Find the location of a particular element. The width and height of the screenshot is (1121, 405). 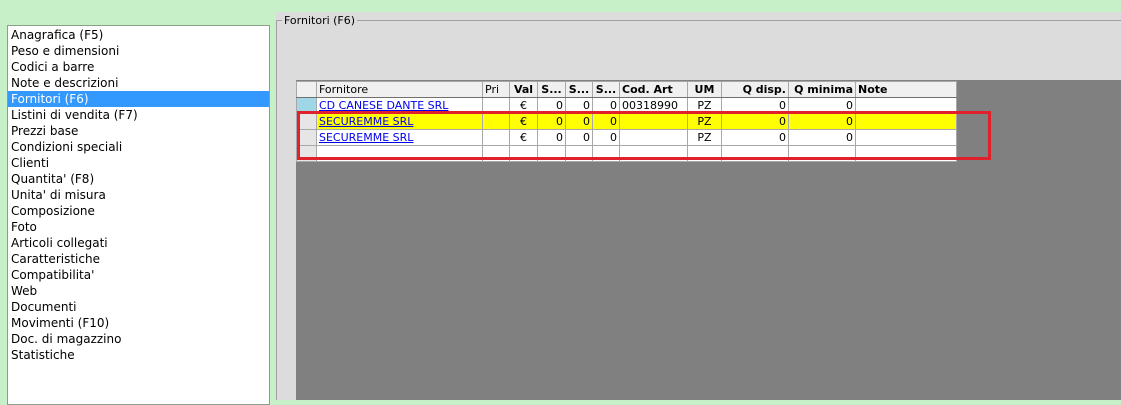

cell-q-minima is located at coordinates (822, 153).